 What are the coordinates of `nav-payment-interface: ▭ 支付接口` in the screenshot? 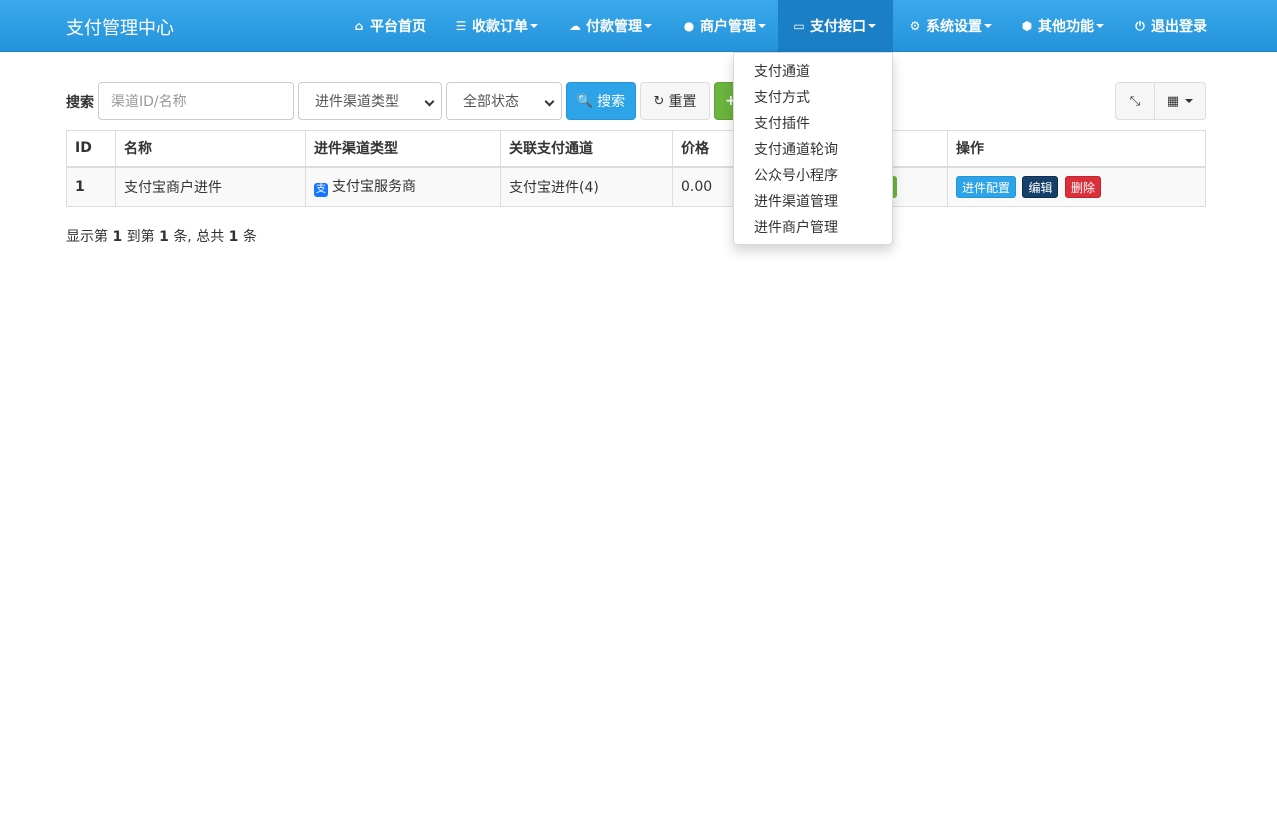 It's located at (835, 26).